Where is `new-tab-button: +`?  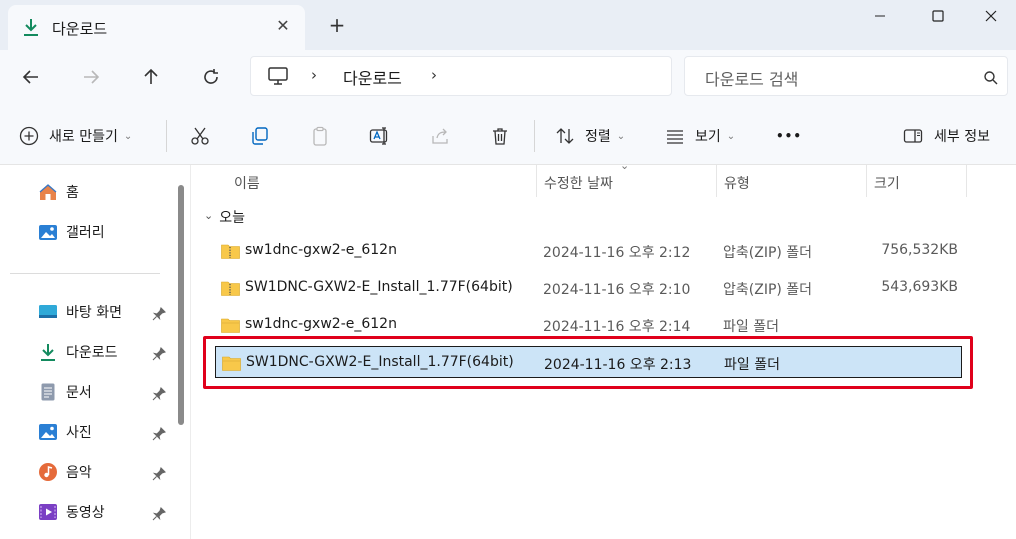
new-tab-button: + is located at coordinates (337, 25).